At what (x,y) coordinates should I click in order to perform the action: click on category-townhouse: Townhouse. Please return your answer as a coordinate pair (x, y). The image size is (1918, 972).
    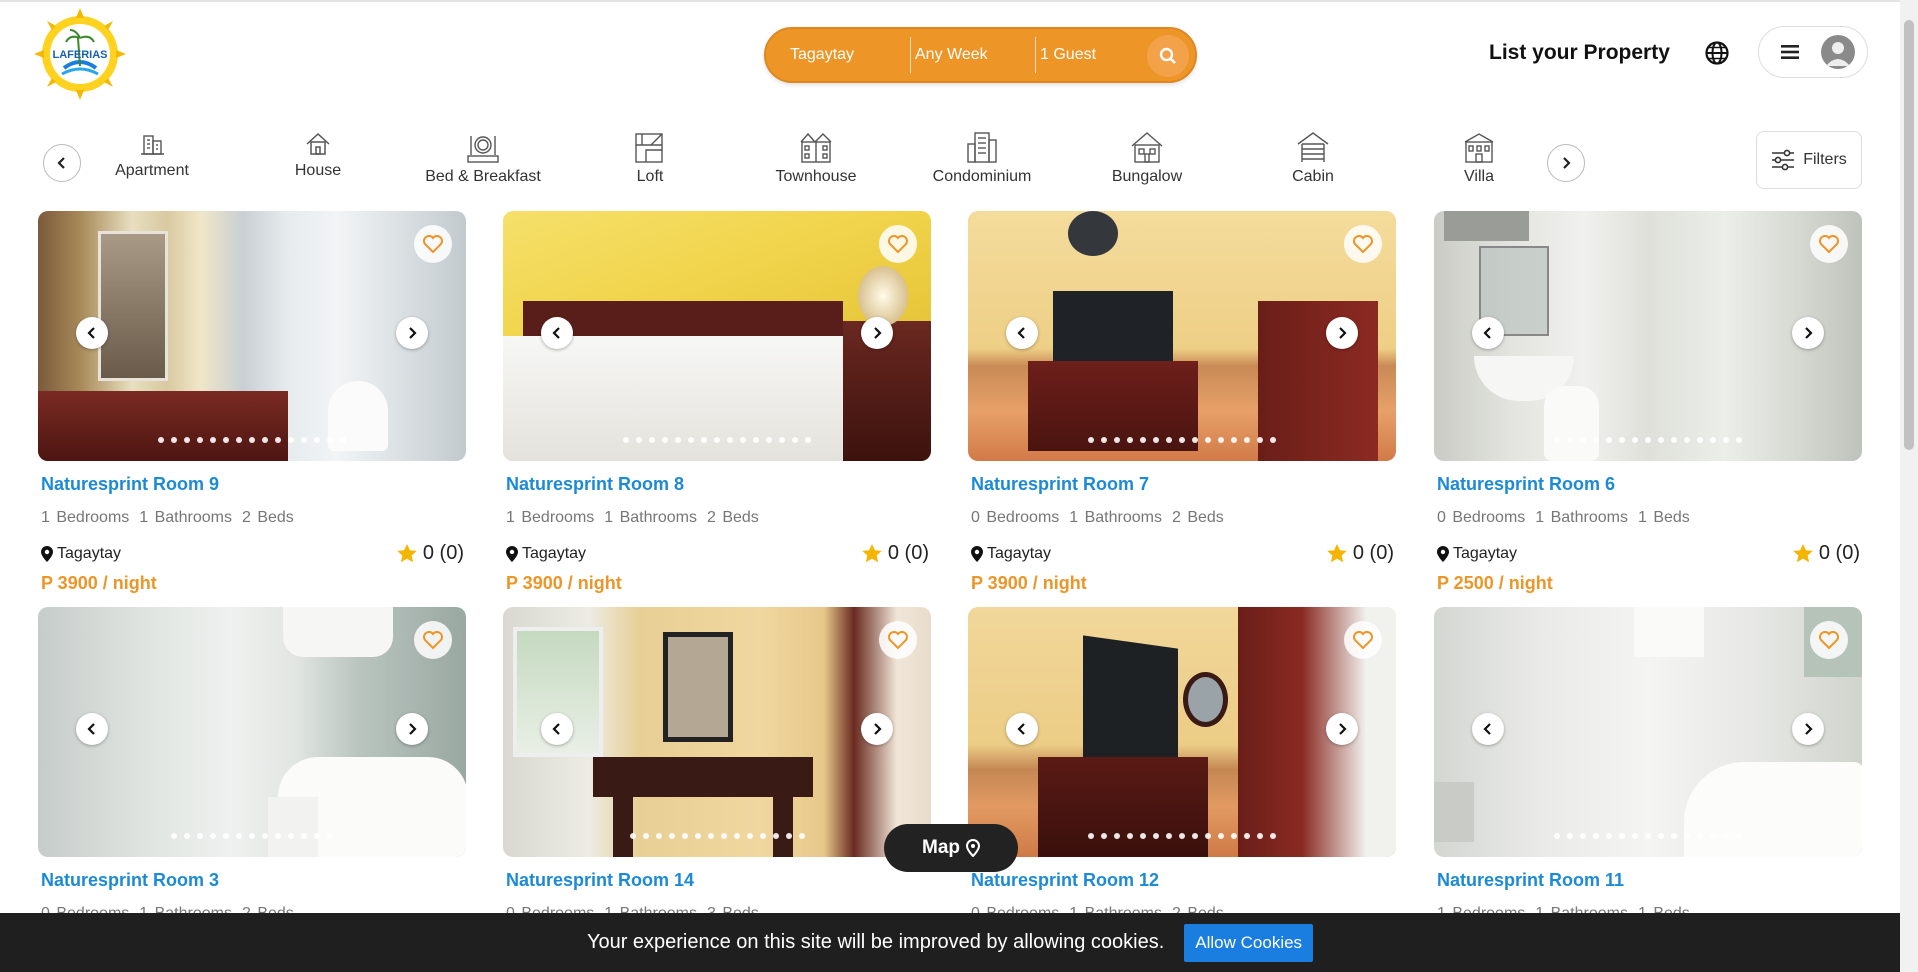
    Looking at the image, I should click on (816, 158).